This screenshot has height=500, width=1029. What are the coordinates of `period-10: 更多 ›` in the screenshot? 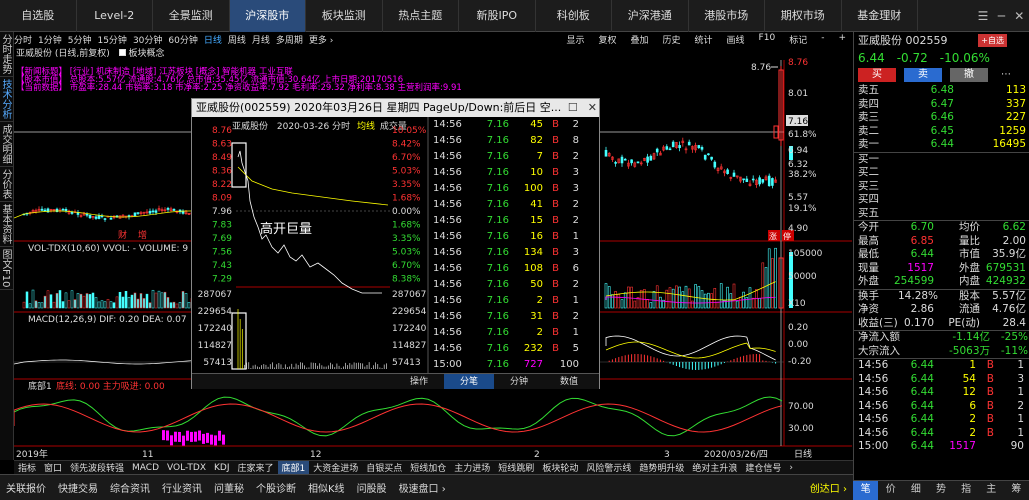 It's located at (321, 39).